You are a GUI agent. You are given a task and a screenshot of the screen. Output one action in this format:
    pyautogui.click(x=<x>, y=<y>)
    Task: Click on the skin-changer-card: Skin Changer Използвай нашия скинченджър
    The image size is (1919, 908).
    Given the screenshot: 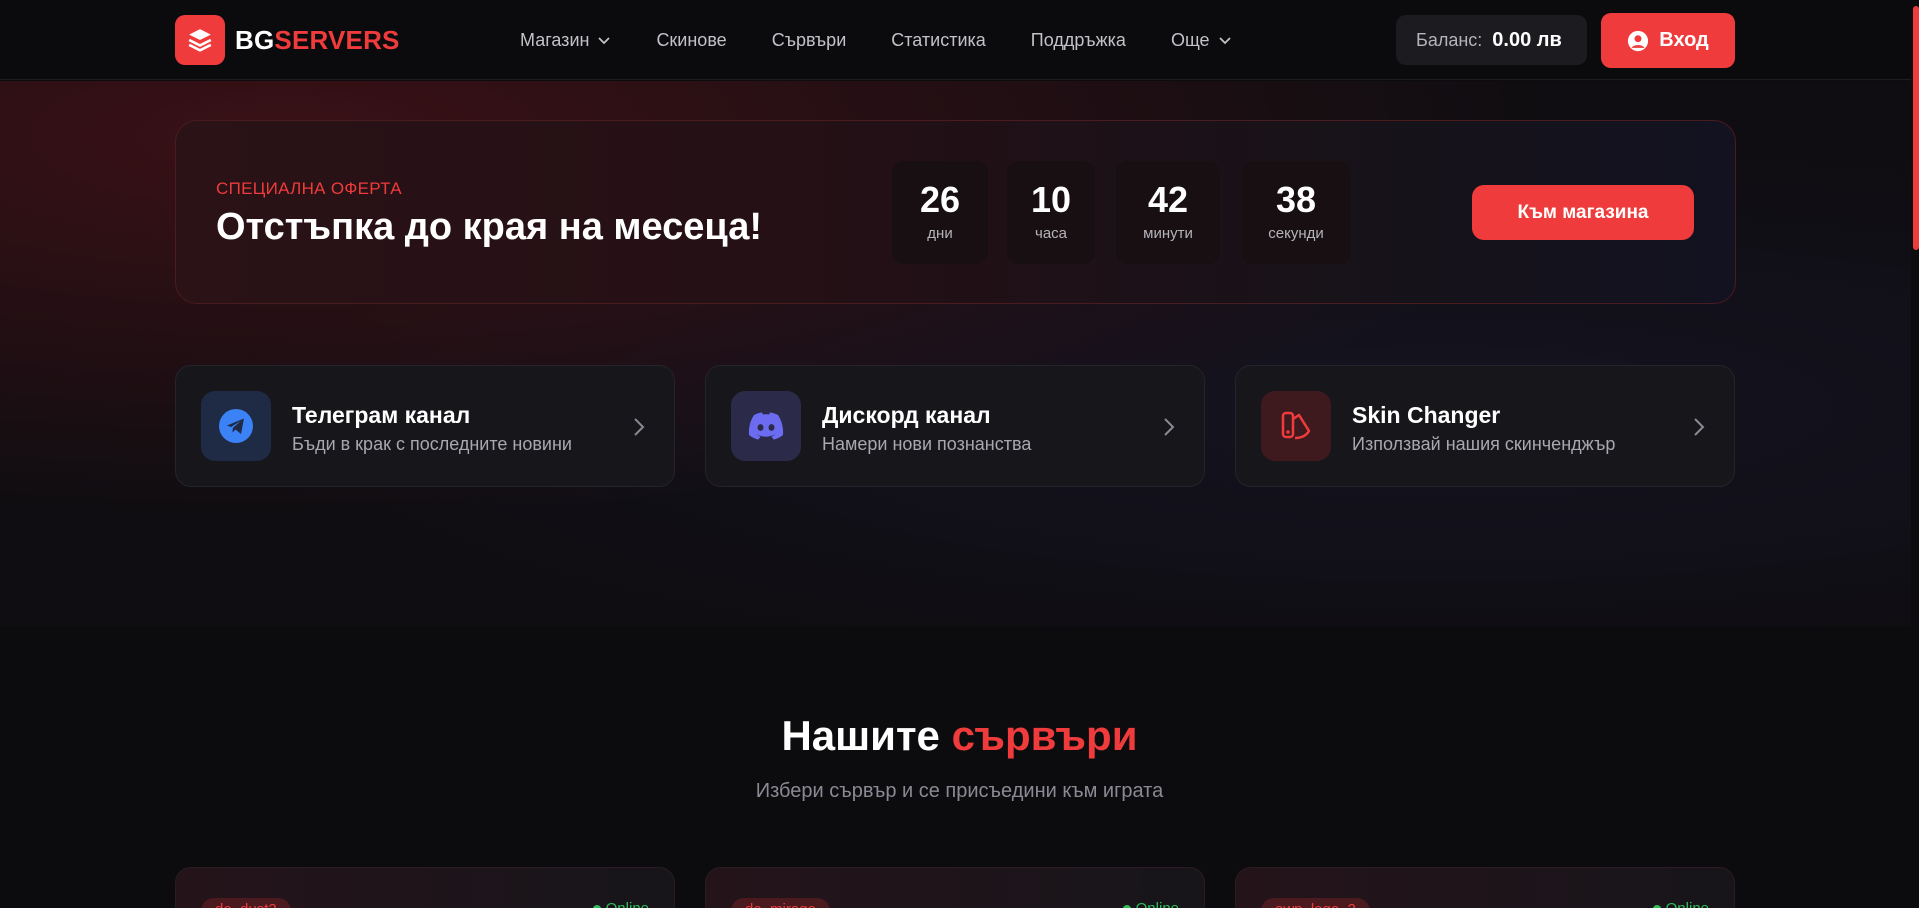 What is the action you would take?
    pyautogui.click(x=1485, y=426)
    